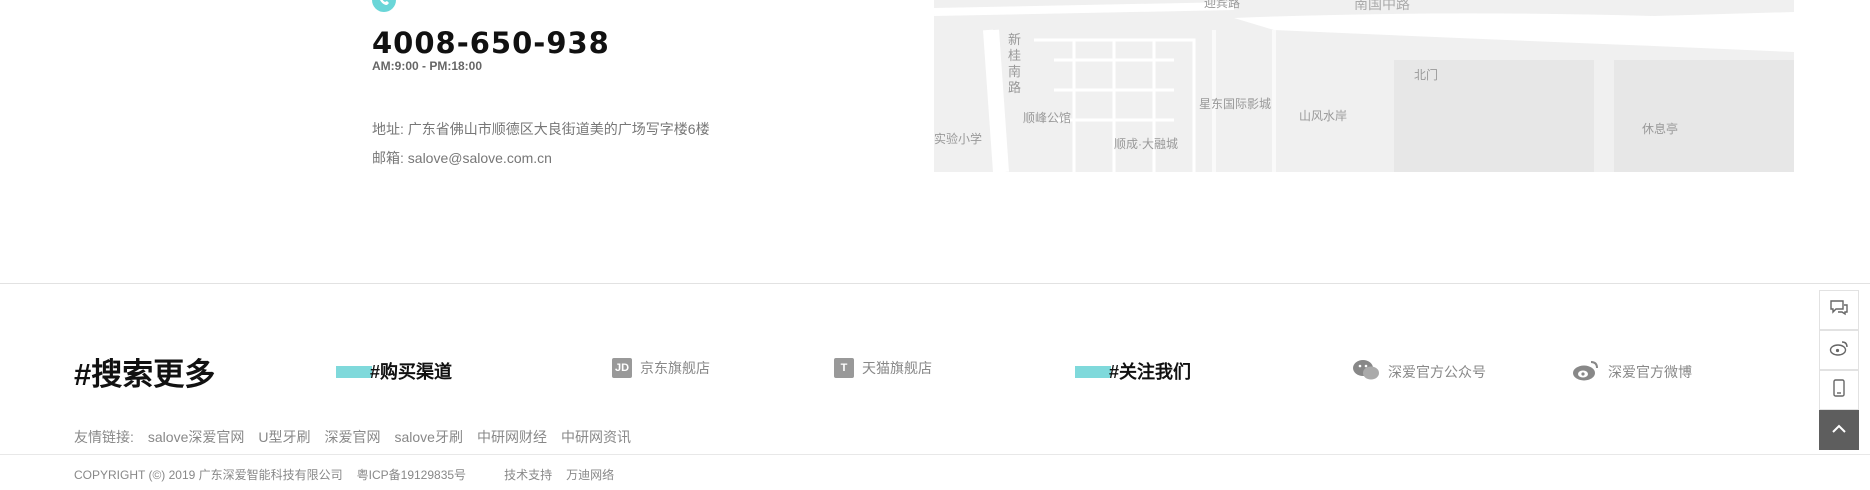 The image size is (1870, 490). I want to click on map-label: 休息亭, so click(1660, 129).